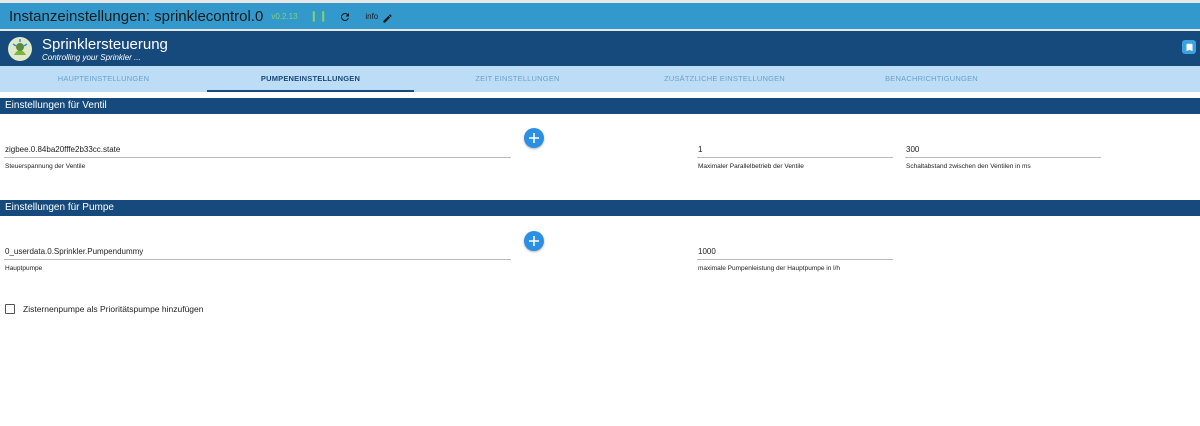 This screenshot has width=1200, height=426. Describe the element at coordinates (257, 252) in the screenshot. I see `main-pump-input: 0_userdata.0.Sprinkler.Pumpendummy` at that location.